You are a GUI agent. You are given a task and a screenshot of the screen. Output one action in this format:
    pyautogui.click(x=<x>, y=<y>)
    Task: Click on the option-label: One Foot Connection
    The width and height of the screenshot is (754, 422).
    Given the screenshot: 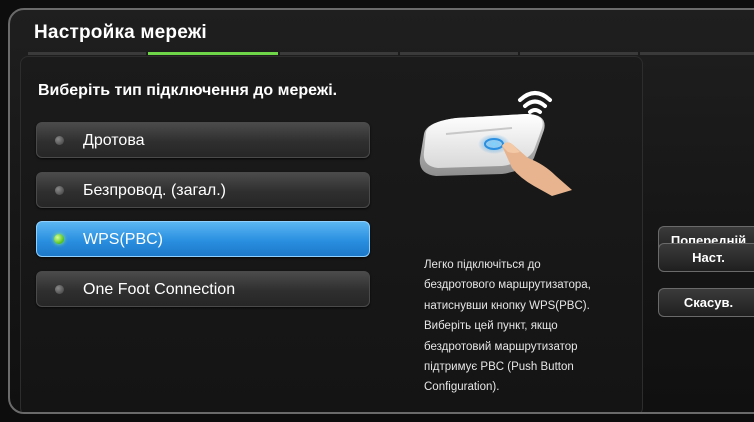 What is the action you would take?
    pyautogui.click(x=159, y=289)
    